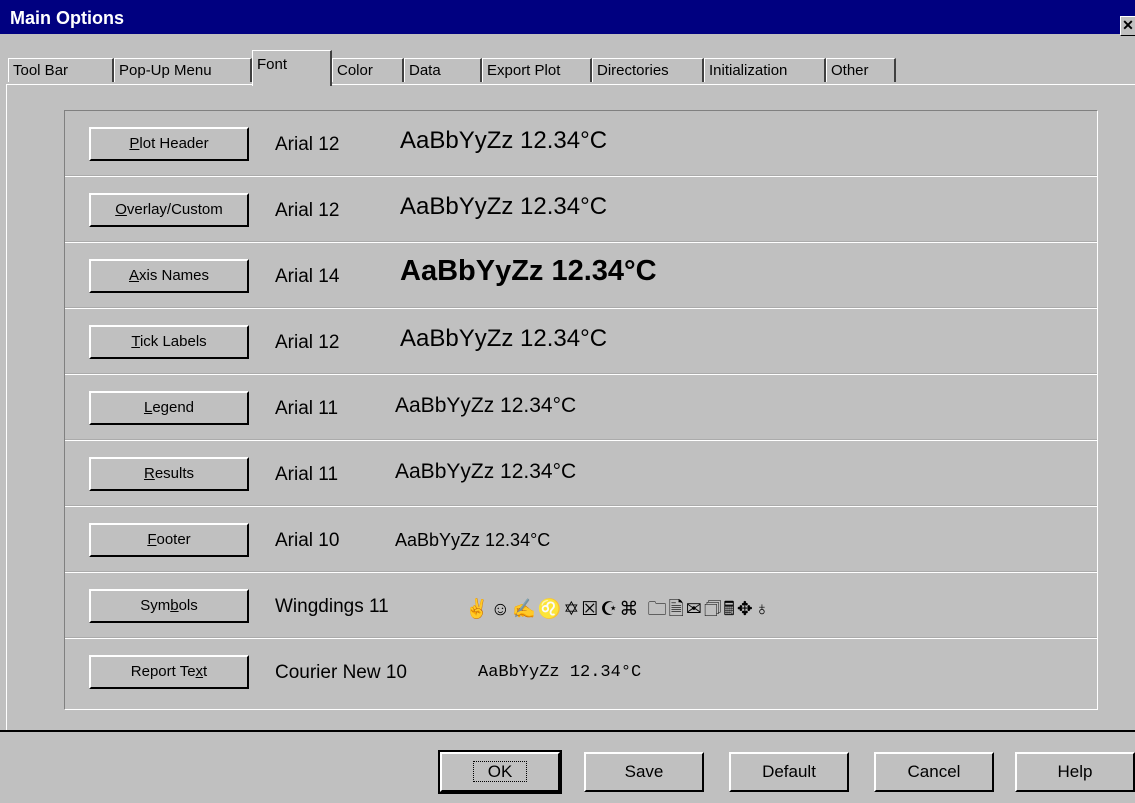 The height and width of the screenshot is (803, 1135). I want to click on report-text-button: Report Text, so click(169, 672).